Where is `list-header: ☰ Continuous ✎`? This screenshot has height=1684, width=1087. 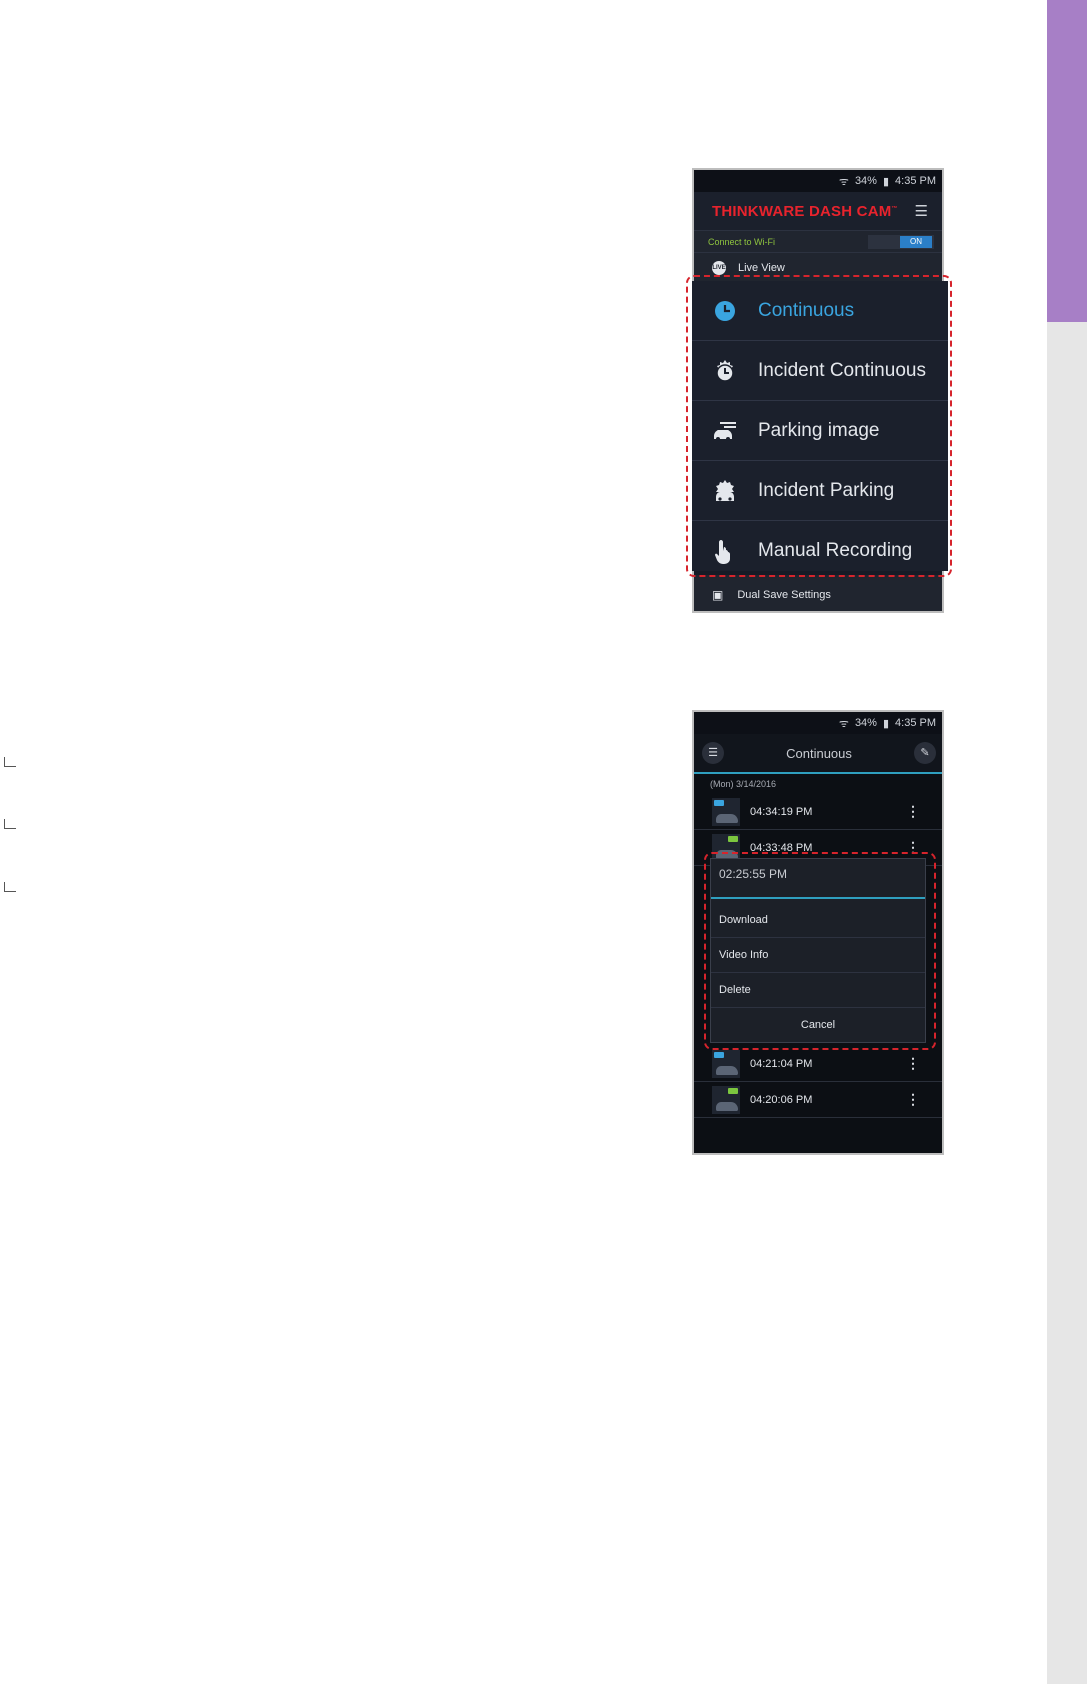 list-header: ☰ Continuous ✎ is located at coordinates (818, 754).